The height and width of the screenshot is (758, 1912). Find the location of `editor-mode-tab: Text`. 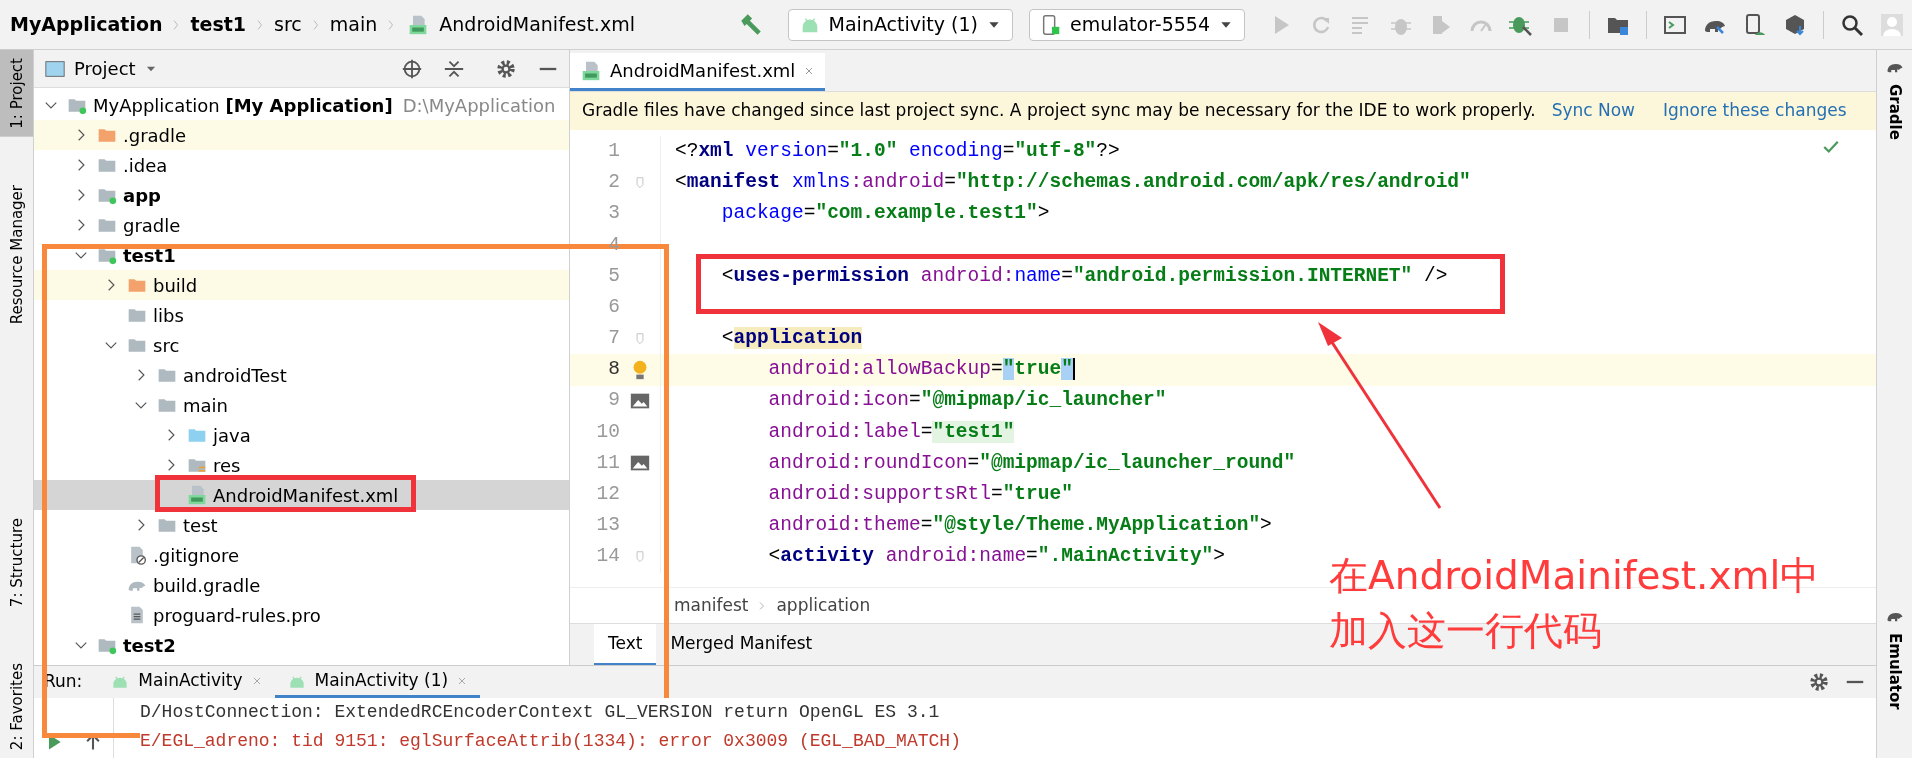

editor-mode-tab: Text is located at coordinates (625, 645).